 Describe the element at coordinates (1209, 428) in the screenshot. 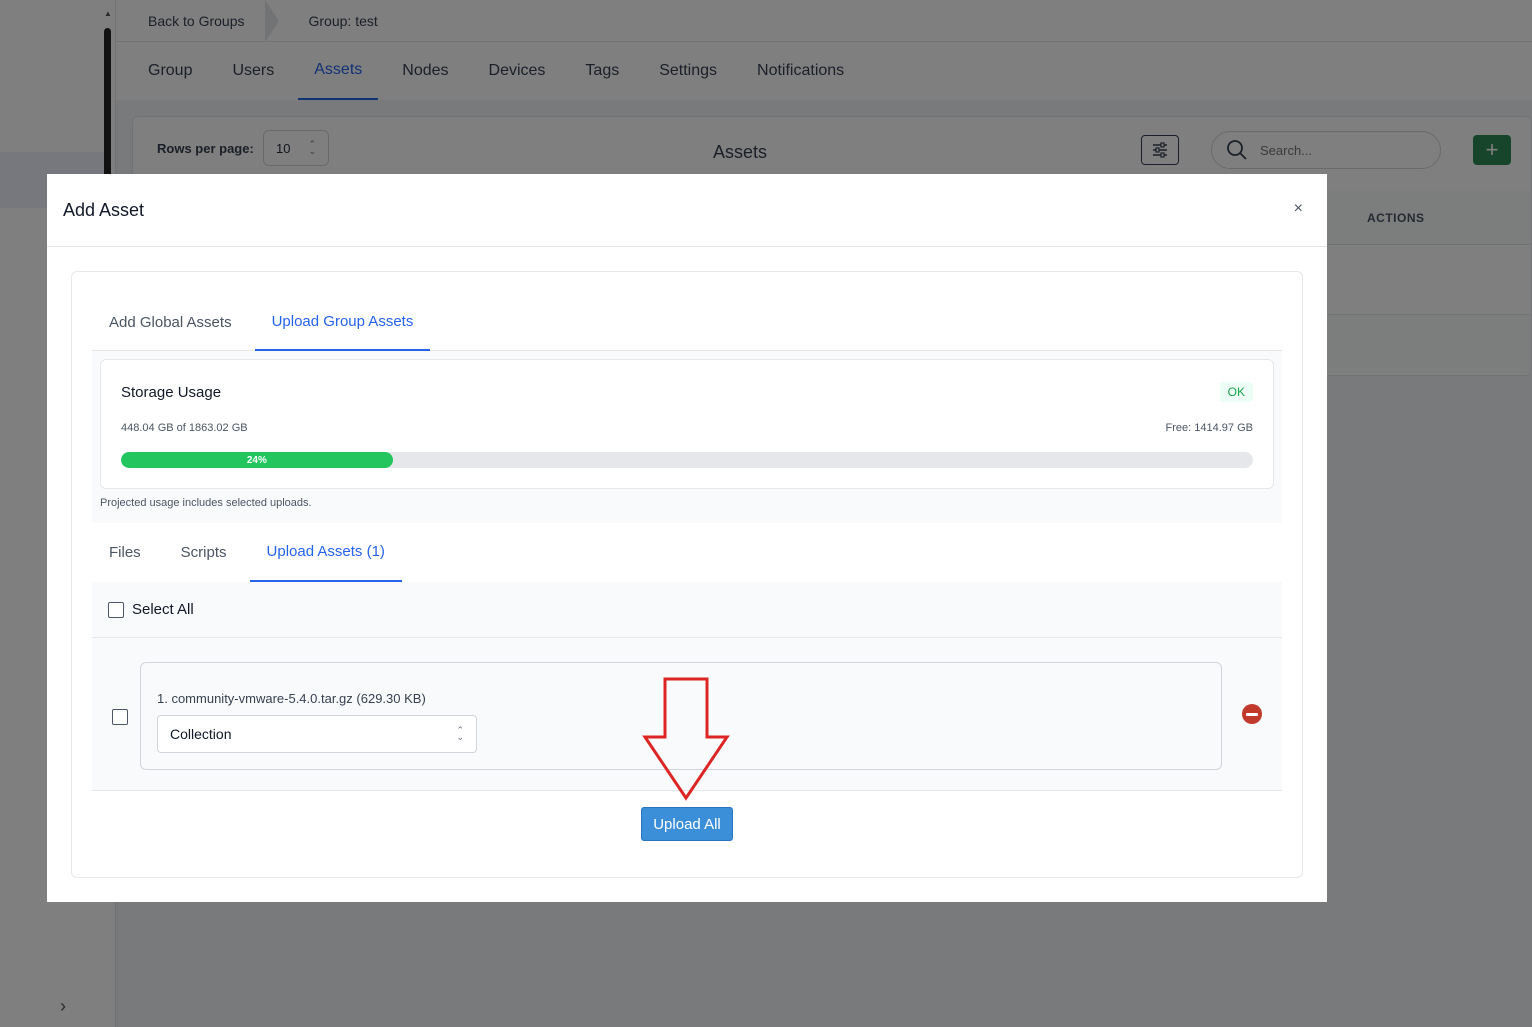

I see `storage-free-text: Free: 1414.97 GB` at that location.